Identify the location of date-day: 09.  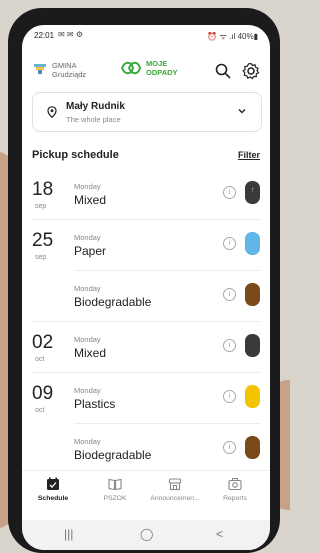
(43, 393).